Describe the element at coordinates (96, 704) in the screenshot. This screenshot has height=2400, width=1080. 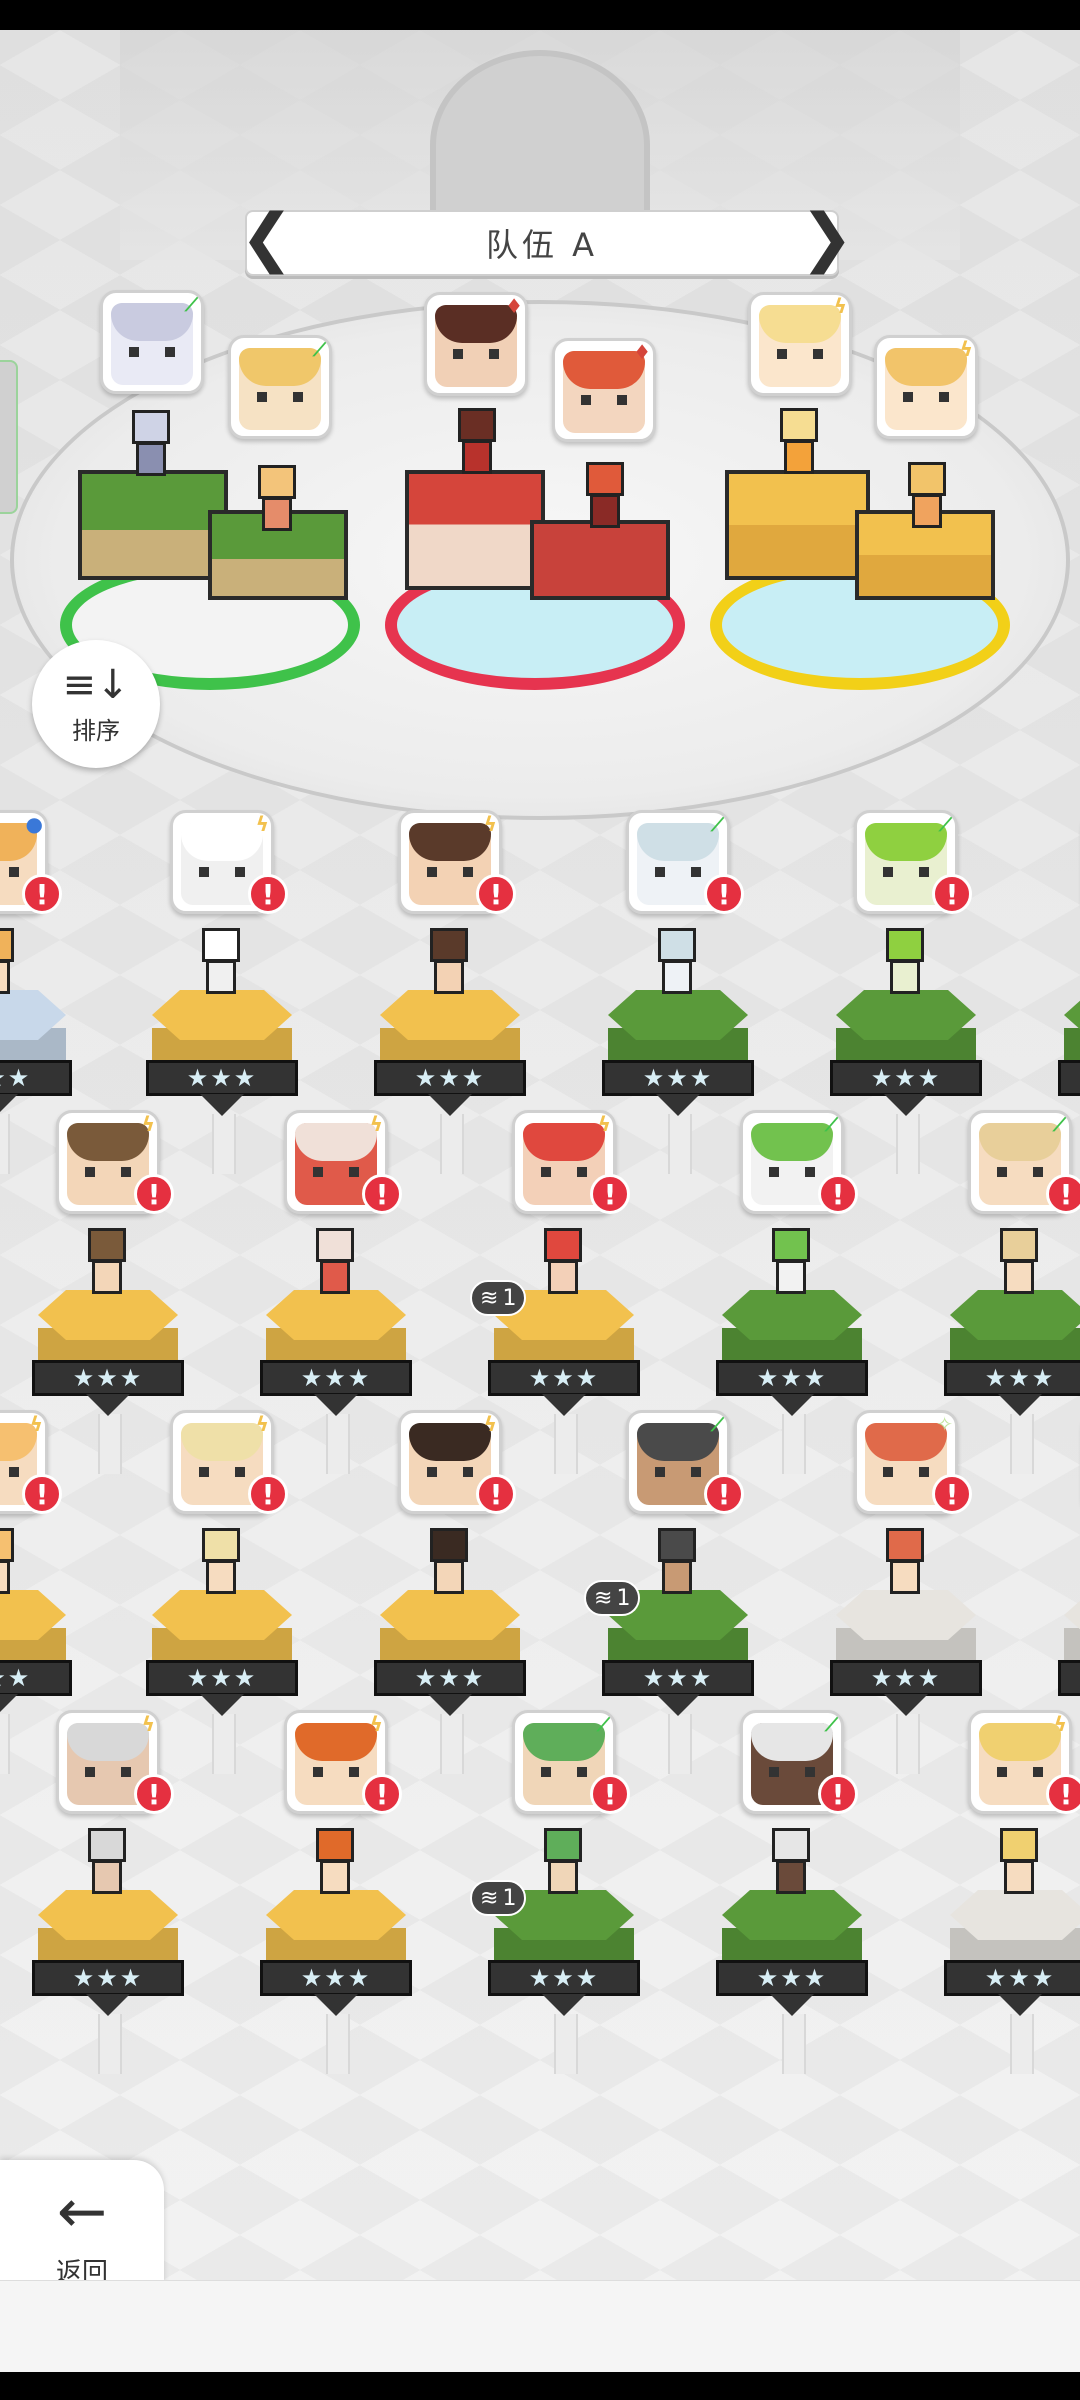
I see `sort-button: ≡↓ 排序` at that location.